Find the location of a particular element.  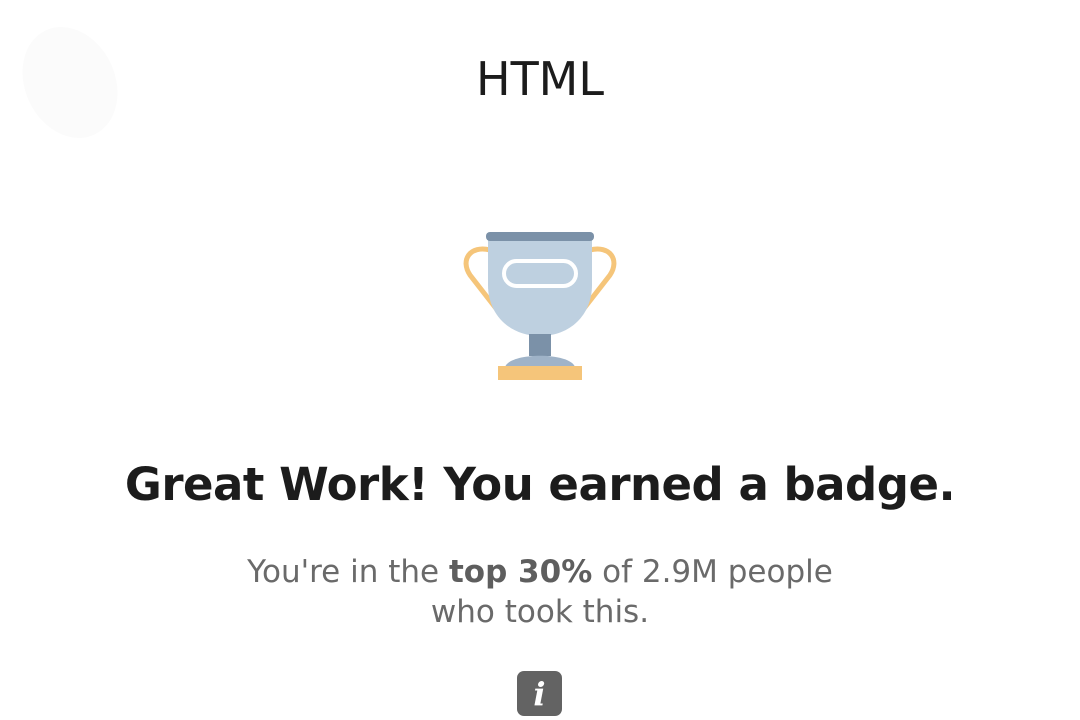

info-button: i is located at coordinates (539, 693).